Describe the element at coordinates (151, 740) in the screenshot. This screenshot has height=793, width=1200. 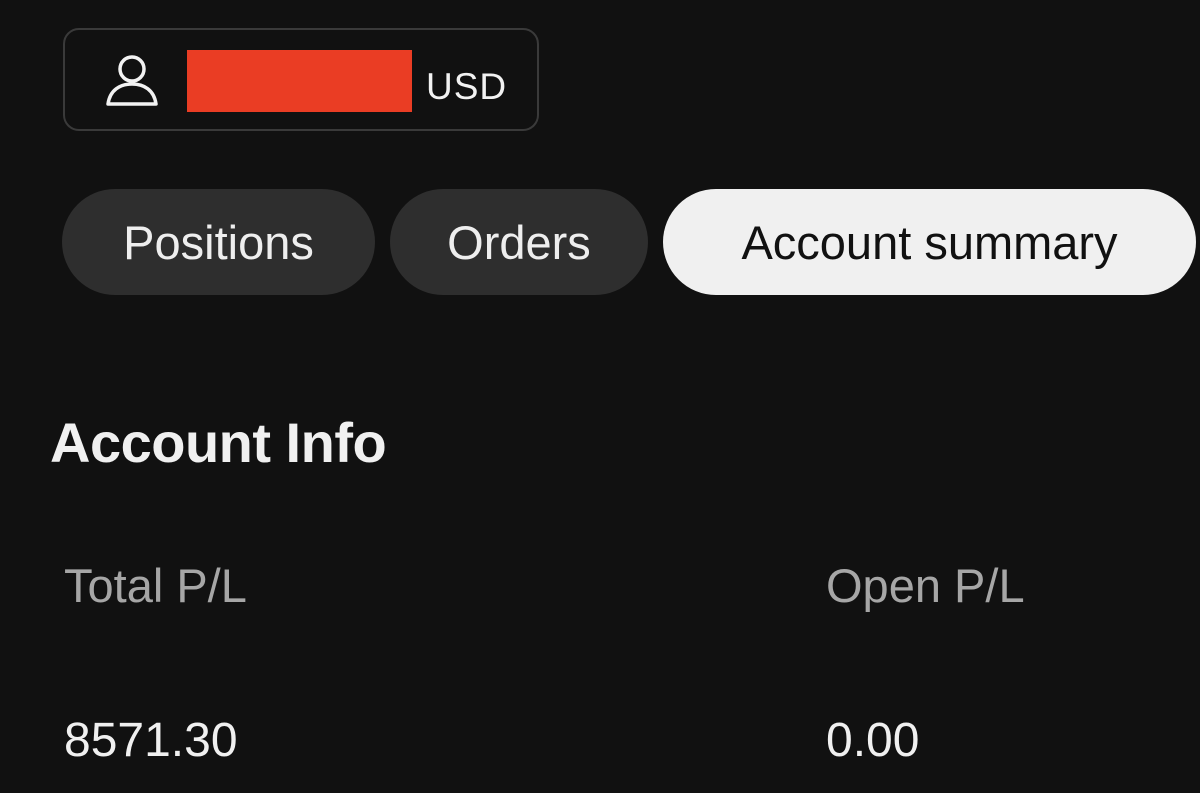
I see `total-pl-value: 8571.30` at that location.